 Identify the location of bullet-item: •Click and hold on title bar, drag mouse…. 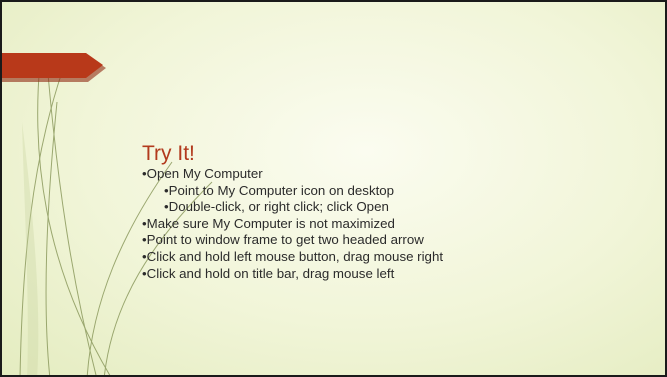
(392, 274).